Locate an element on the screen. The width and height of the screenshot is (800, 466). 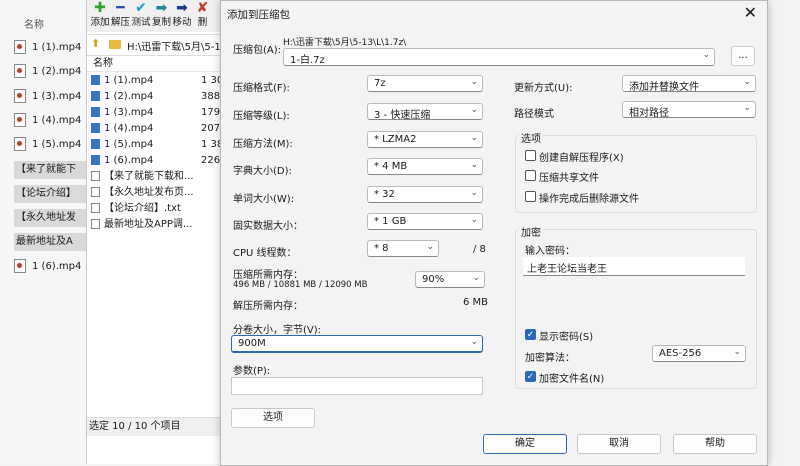
update-value: 添加并替换文件 is located at coordinates (664, 87).